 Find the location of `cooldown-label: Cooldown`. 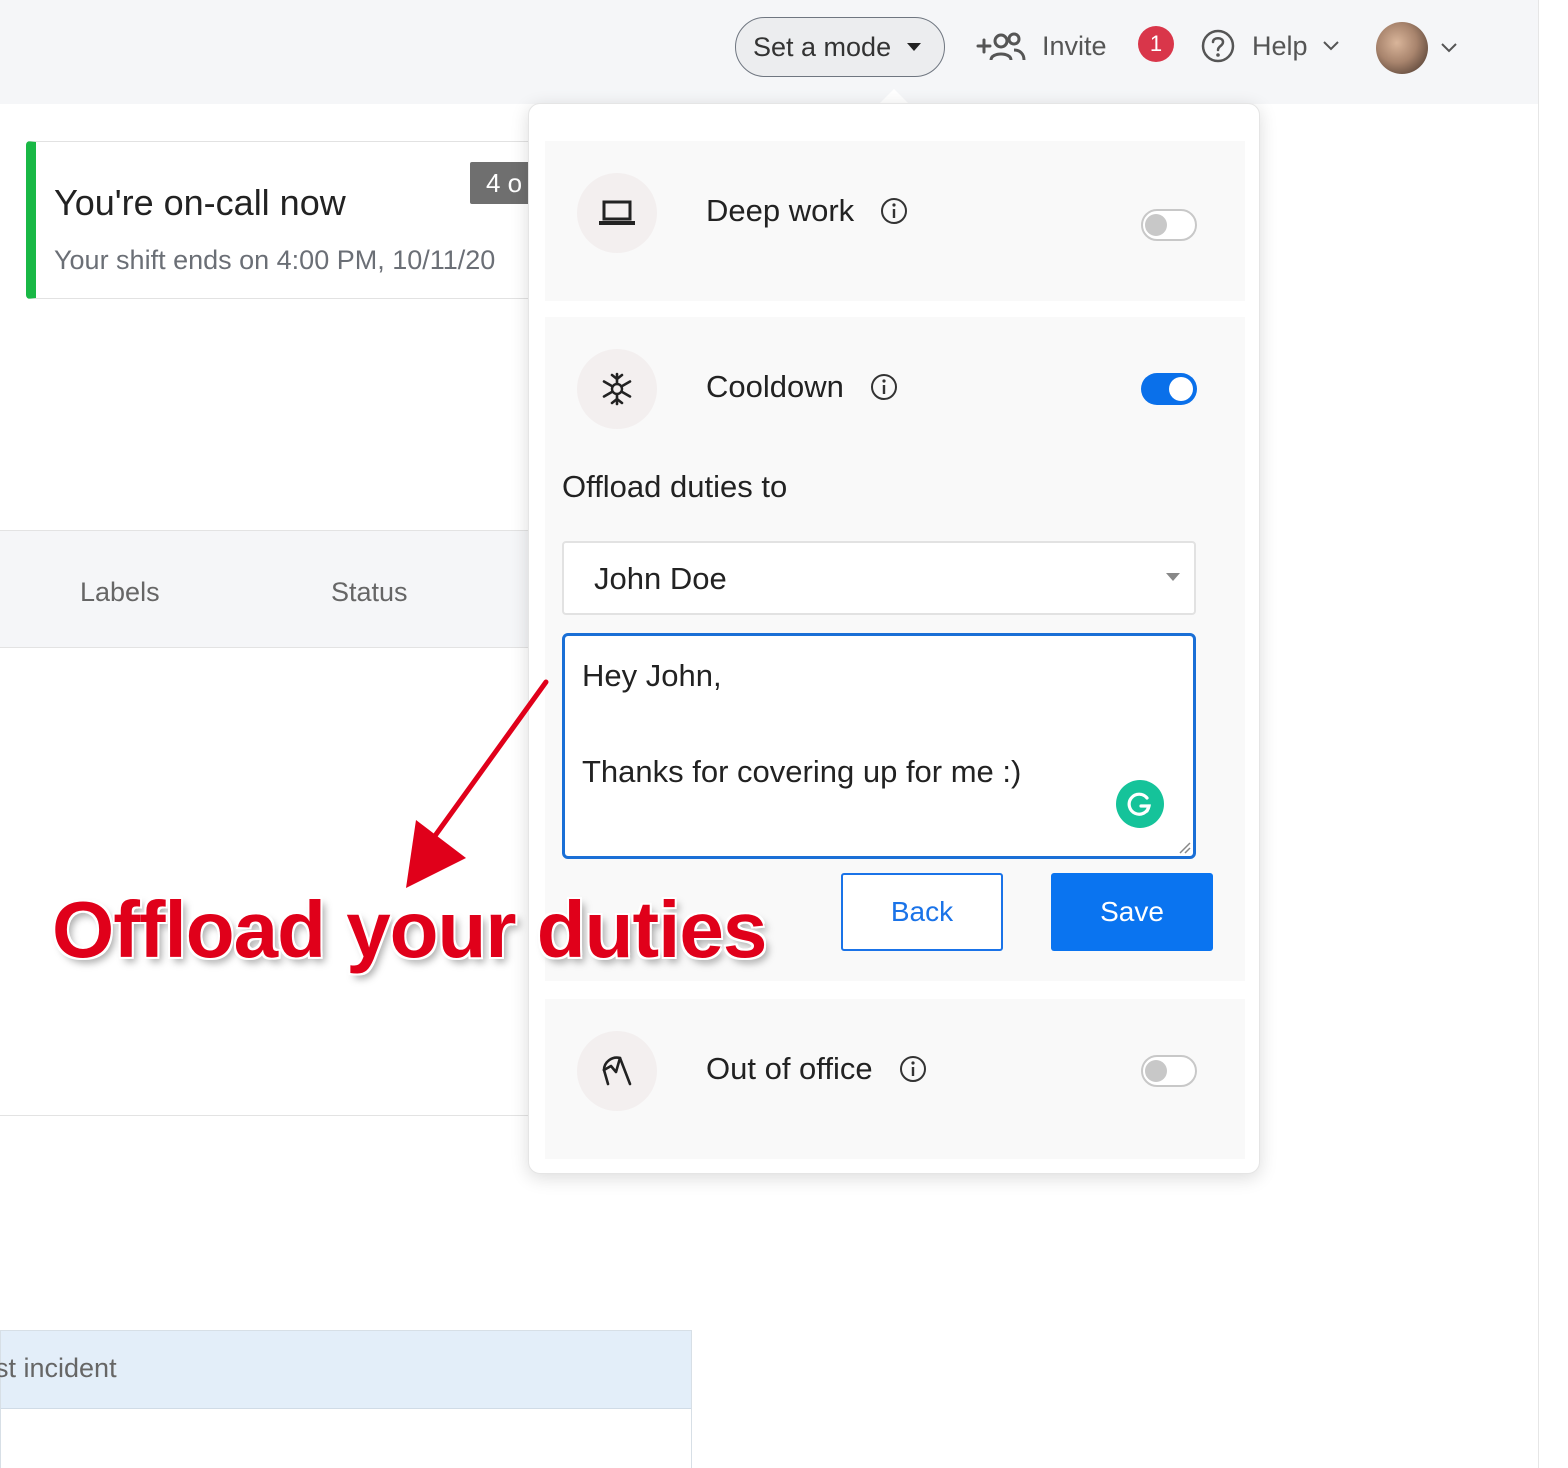

cooldown-label: Cooldown is located at coordinates (802, 387).